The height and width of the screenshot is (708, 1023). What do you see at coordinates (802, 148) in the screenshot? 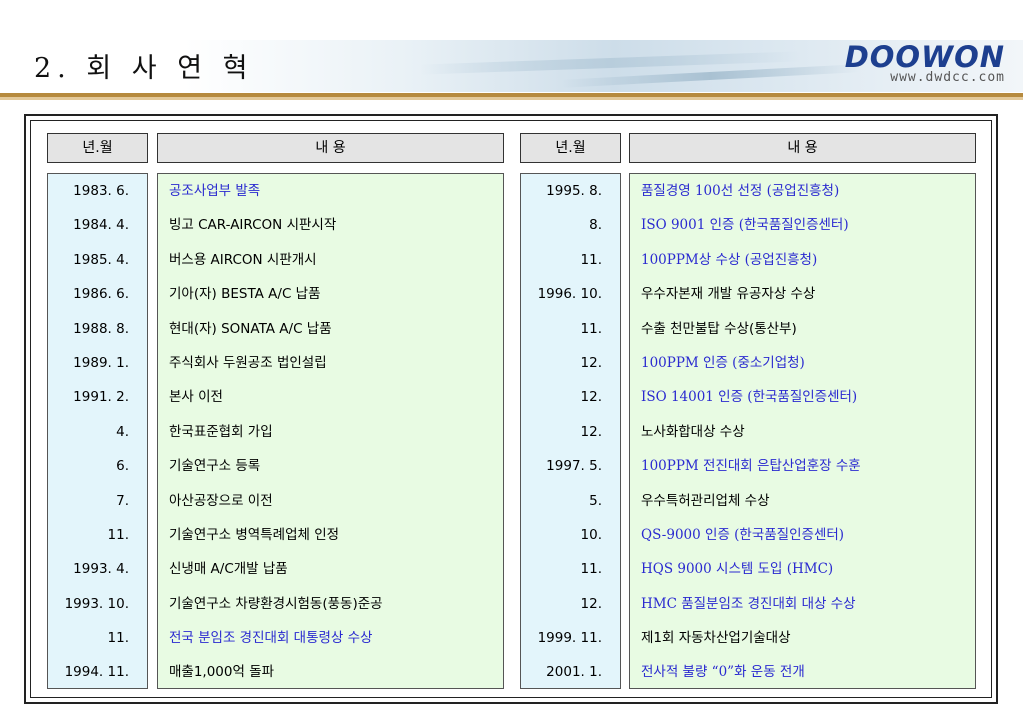
I see `right-content-header: 내 용` at bounding box center [802, 148].